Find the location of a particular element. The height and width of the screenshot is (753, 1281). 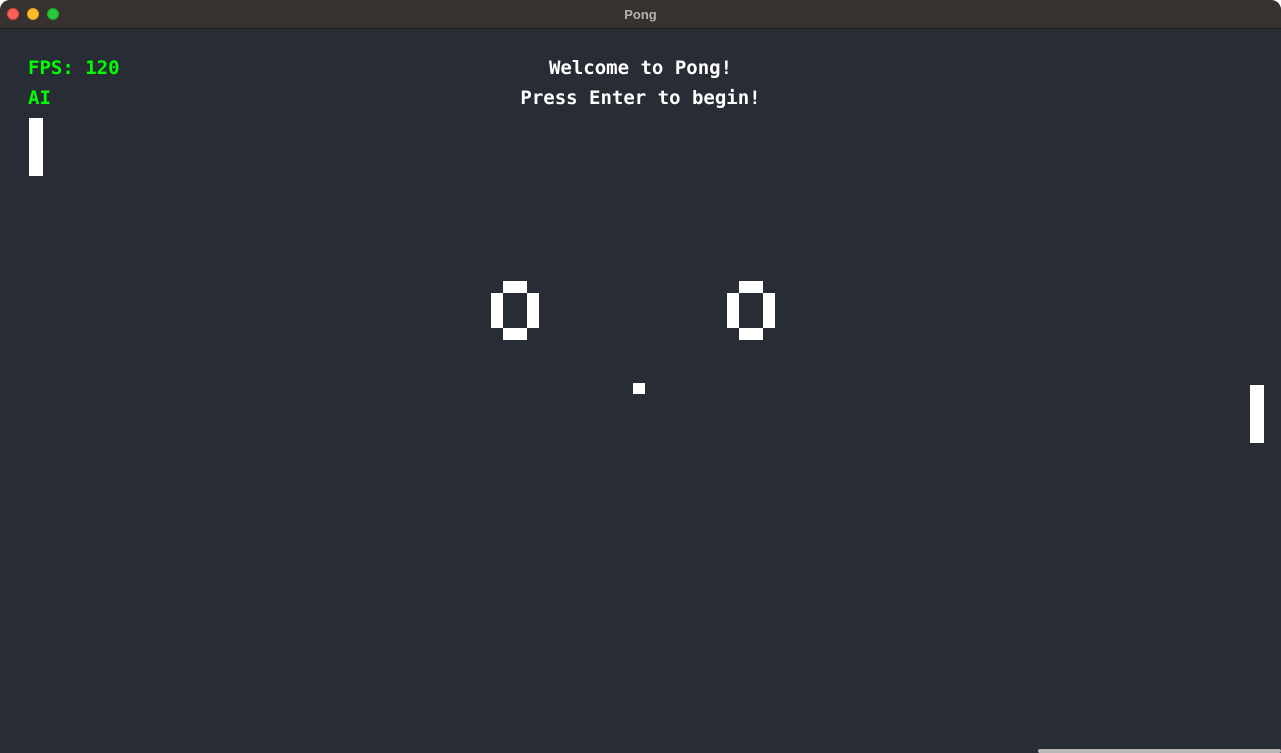

welcome-message: Welcome to Pong! is located at coordinates (640, 68).